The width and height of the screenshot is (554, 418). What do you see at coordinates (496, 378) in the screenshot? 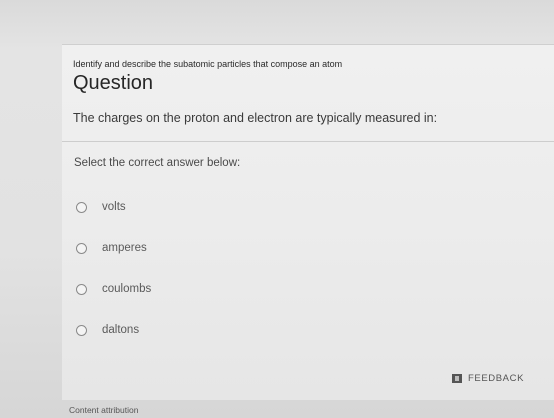
I see `feedback-label: FEEDBACK` at bounding box center [496, 378].